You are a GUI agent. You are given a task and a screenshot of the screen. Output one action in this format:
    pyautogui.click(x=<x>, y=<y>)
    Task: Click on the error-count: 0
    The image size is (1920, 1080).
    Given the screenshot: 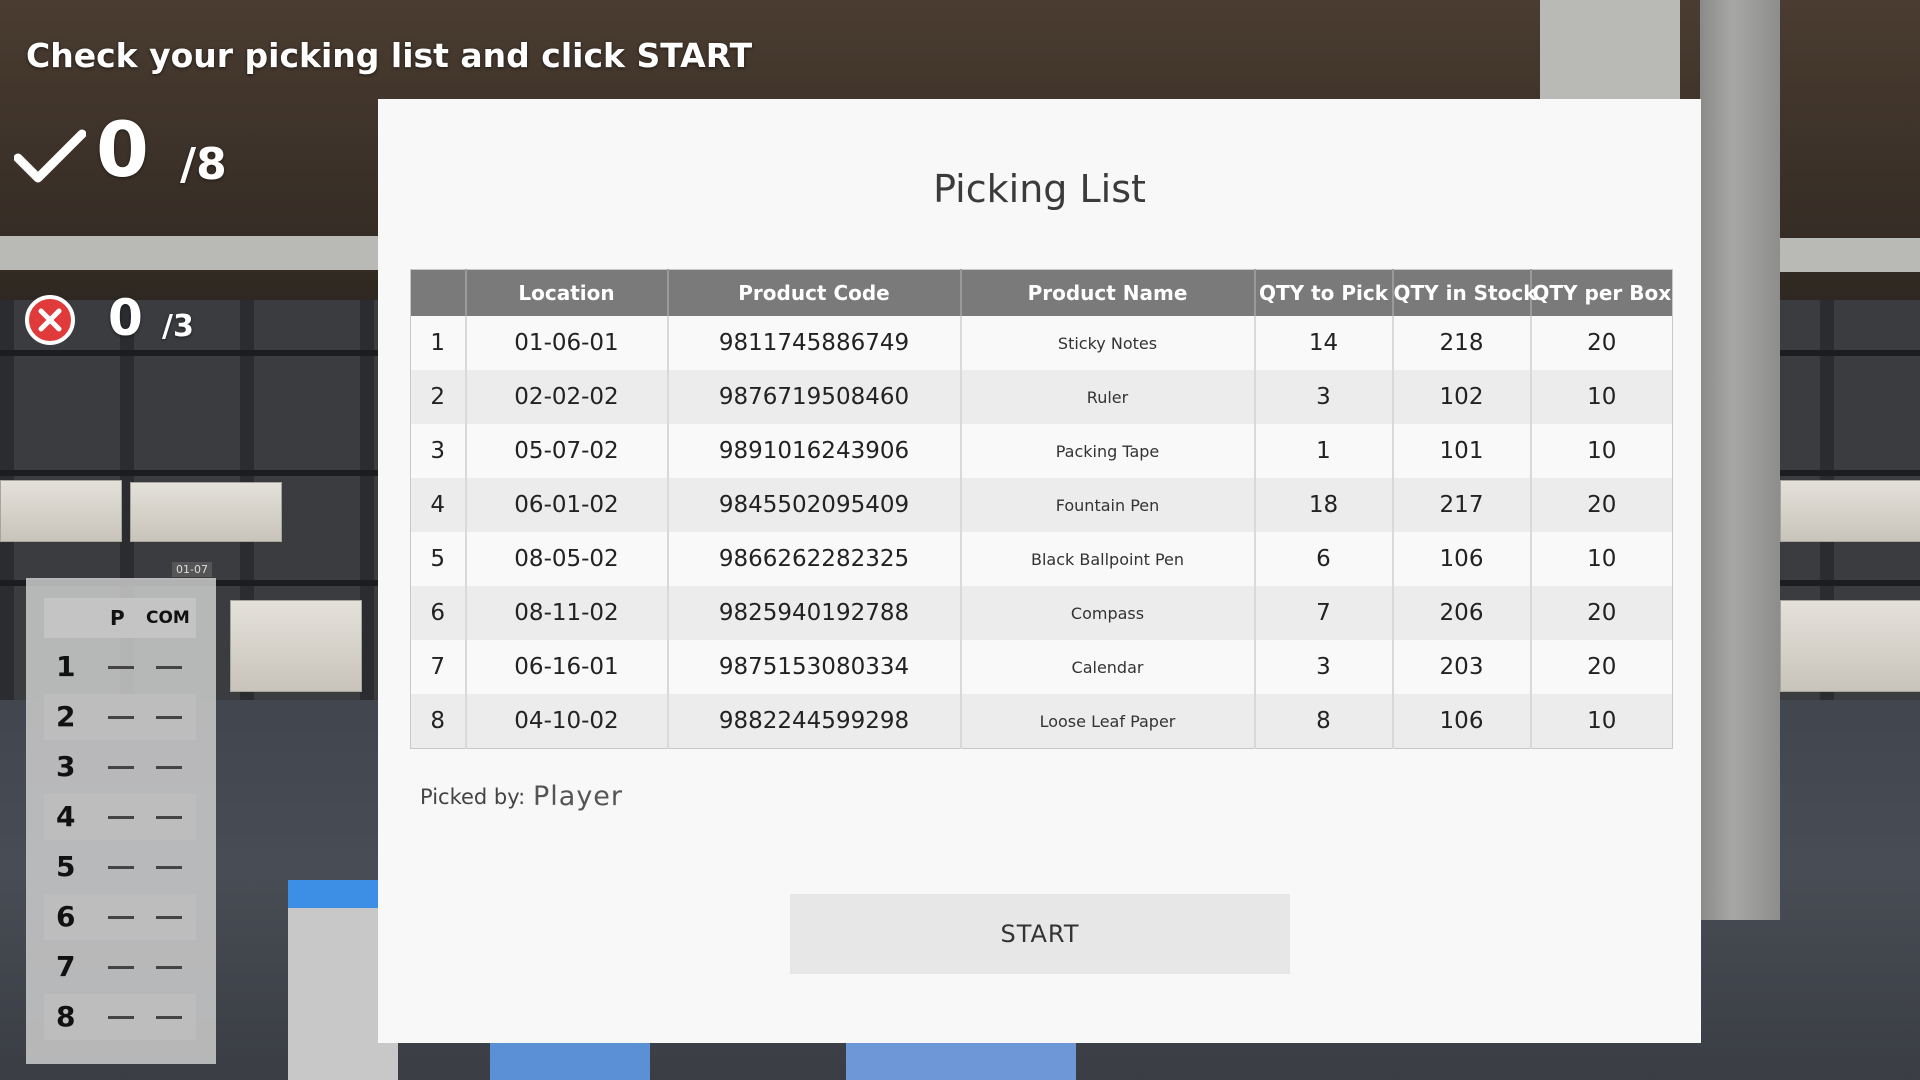 What is the action you would take?
    pyautogui.click(x=125, y=318)
    